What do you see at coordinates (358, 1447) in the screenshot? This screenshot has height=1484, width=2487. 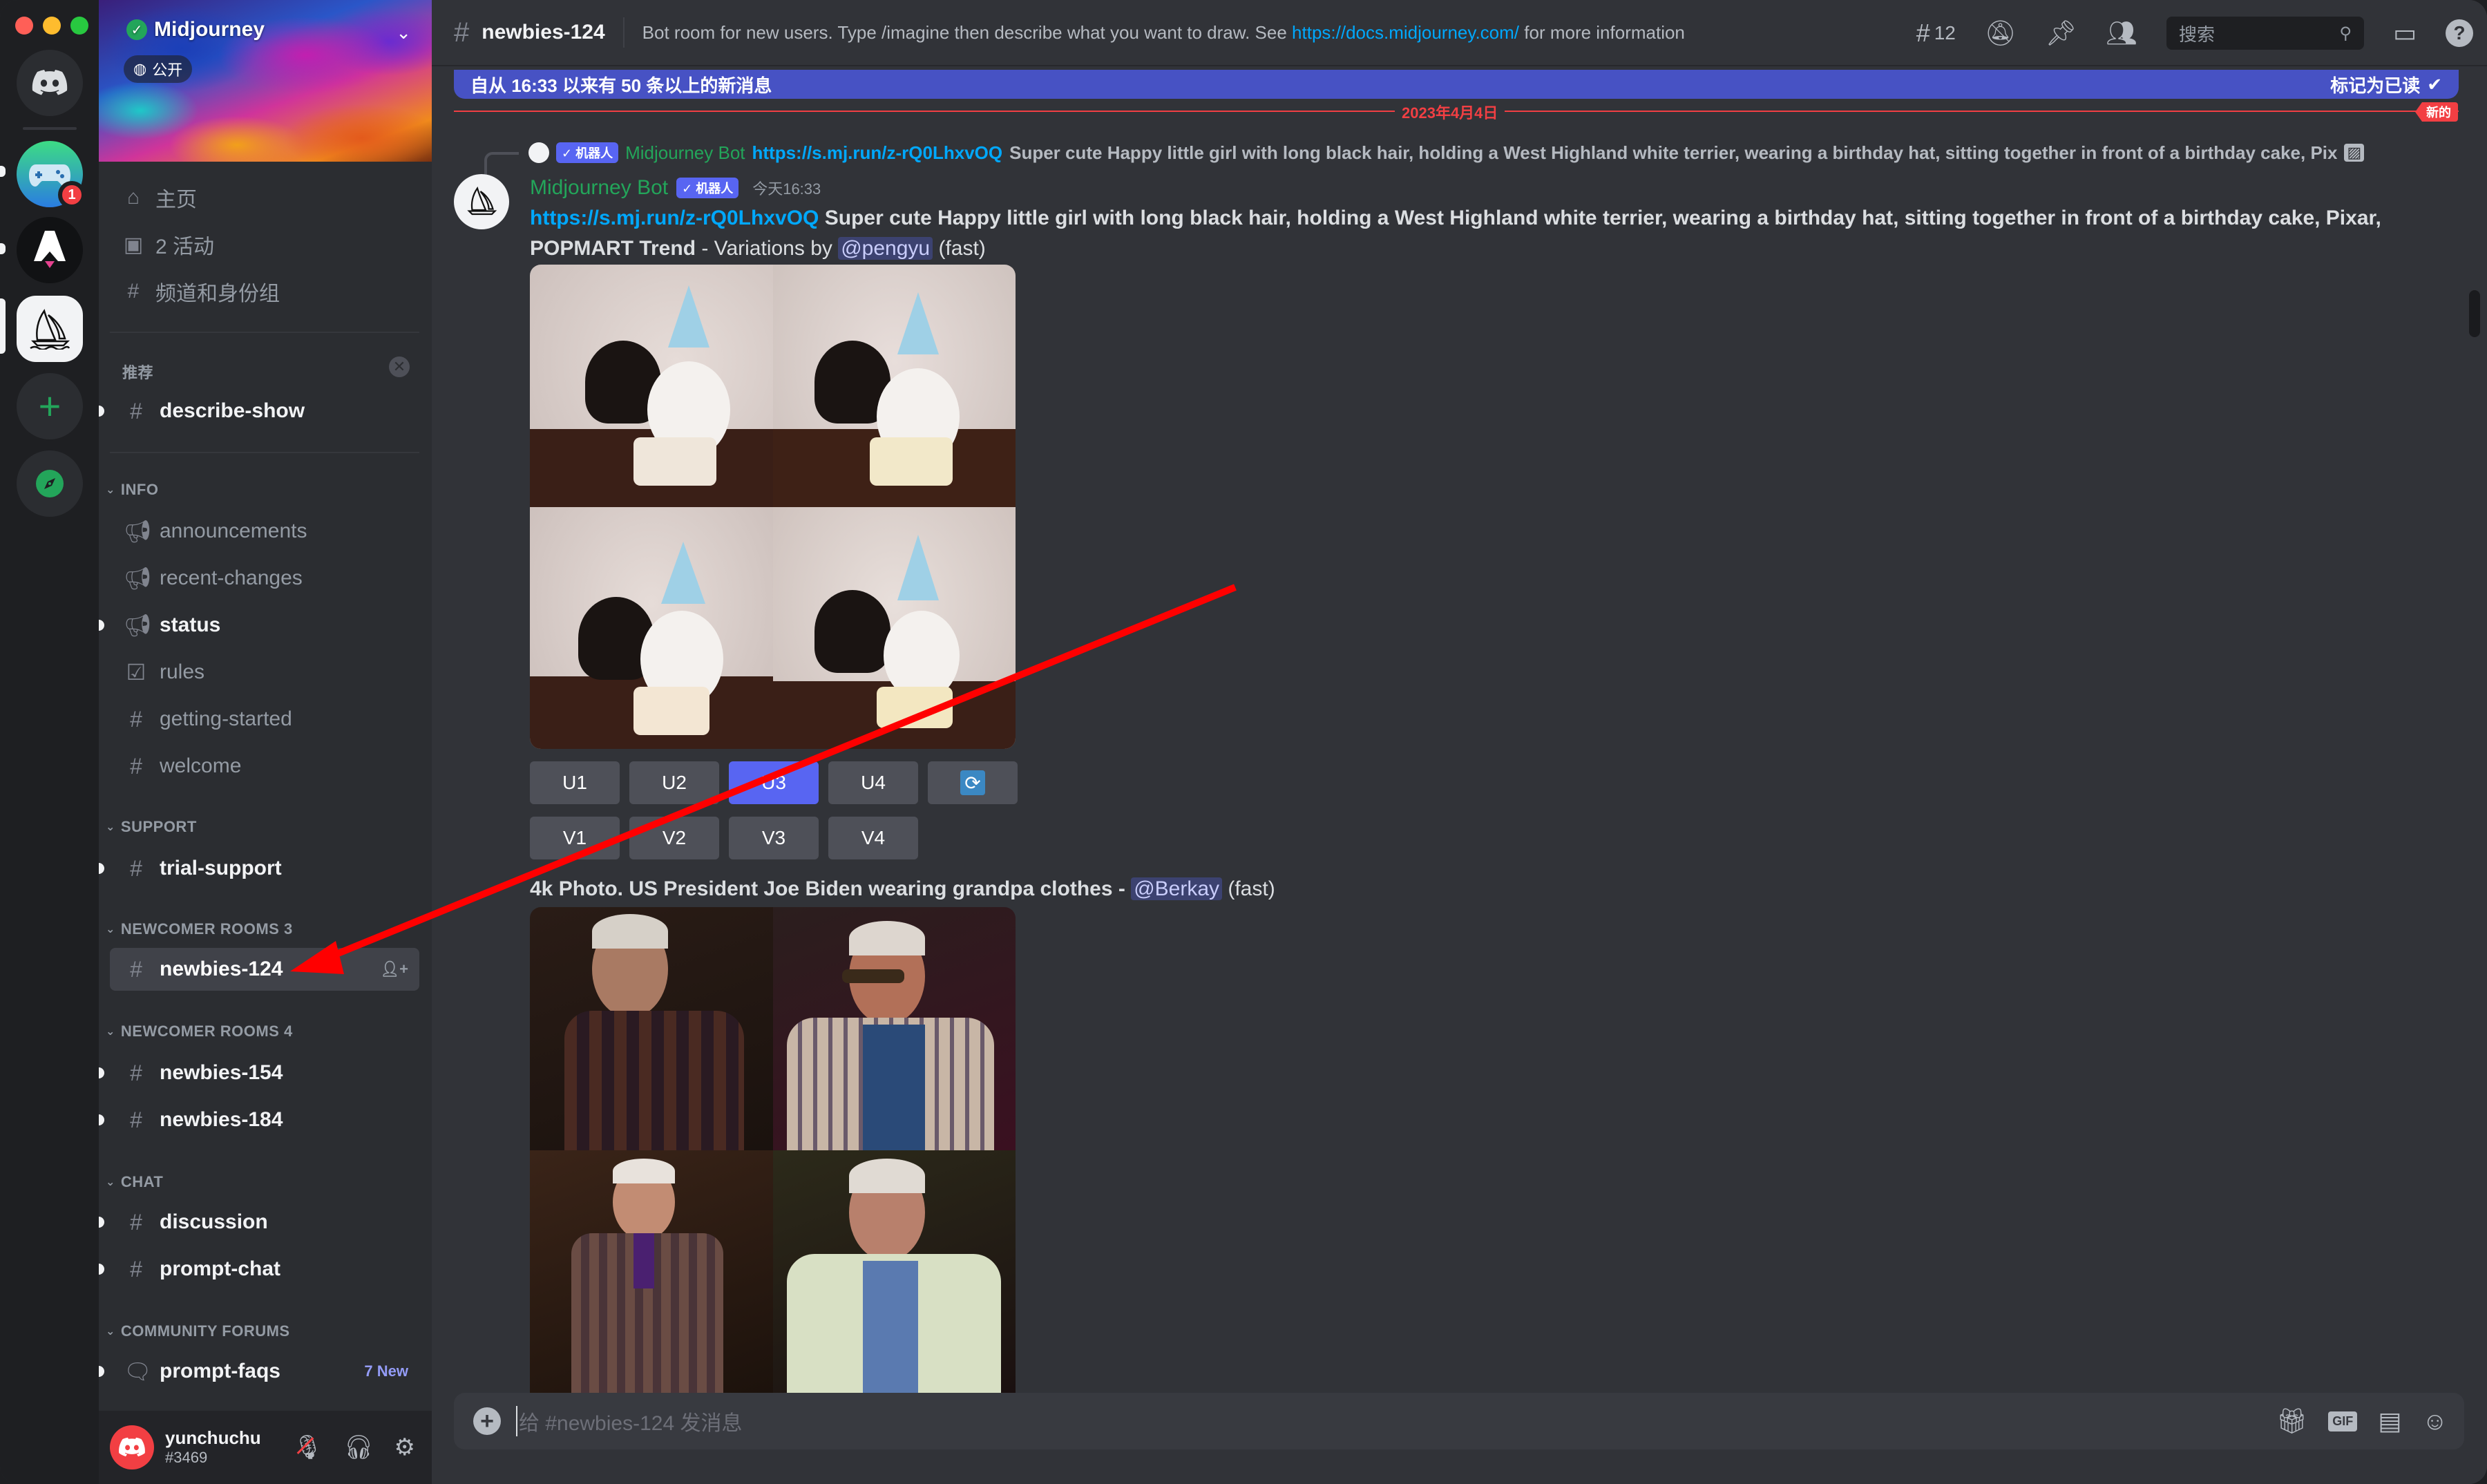 I see `headphones-icon: 🎧︎` at bounding box center [358, 1447].